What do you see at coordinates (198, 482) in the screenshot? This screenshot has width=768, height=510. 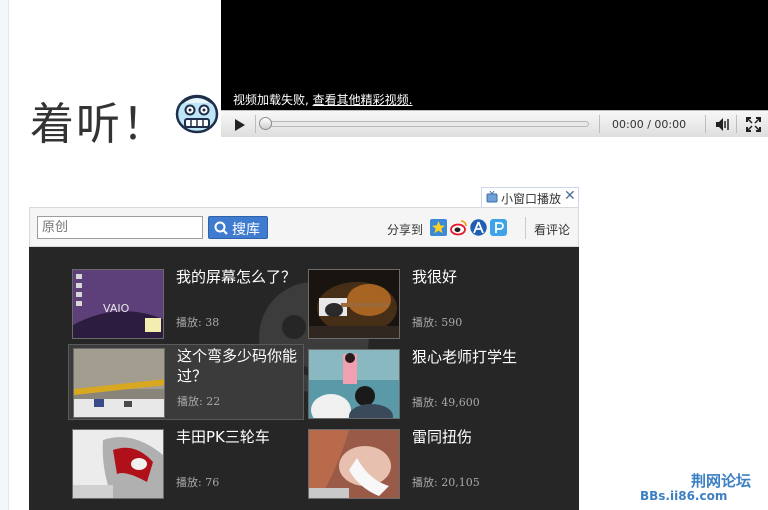 I see `video-play-count: 播放: 76` at bounding box center [198, 482].